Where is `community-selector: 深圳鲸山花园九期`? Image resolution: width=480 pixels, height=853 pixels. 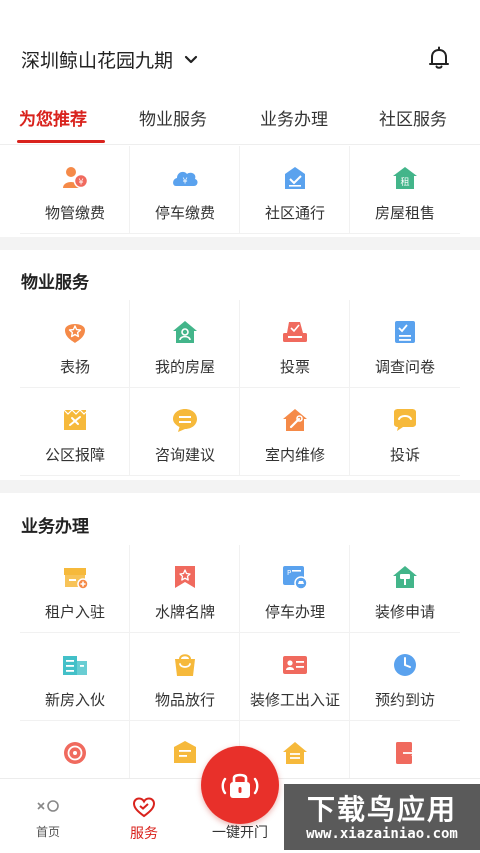
community-selector: 深圳鲸山花园九期 is located at coordinates (110, 59).